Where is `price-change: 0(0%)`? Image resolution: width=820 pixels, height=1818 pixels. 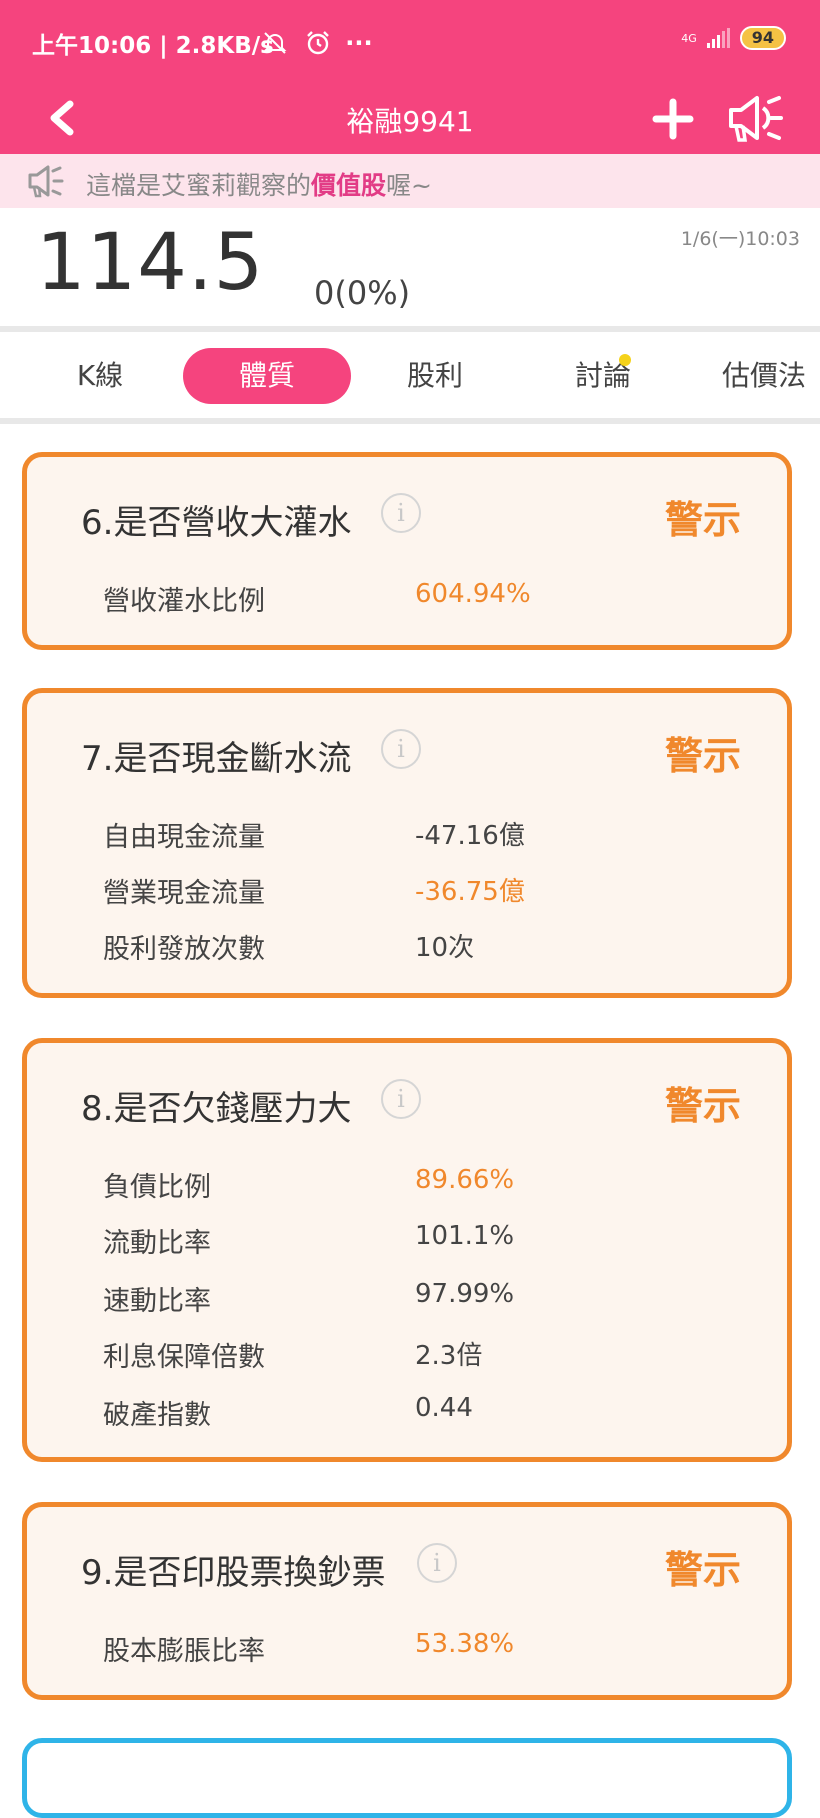
price-change: 0(0%) is located at coordinates (362, 293).